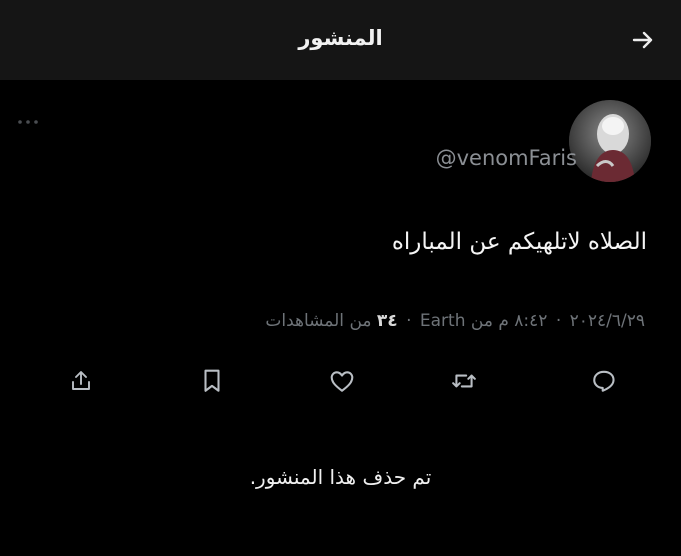 This screenshot has height=556, width=681. Describe the element at coordinates (483, 321) in the screenshot. I see `tweet-time-source: ٨:٤٢ م من Earth` at that location.